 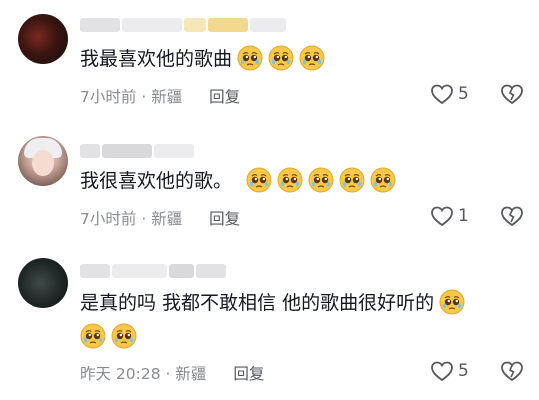 I want to click on comment-text: 是真的吗 我都不敢相信 他的歌曲很好听的, so click(x=272, y=303).